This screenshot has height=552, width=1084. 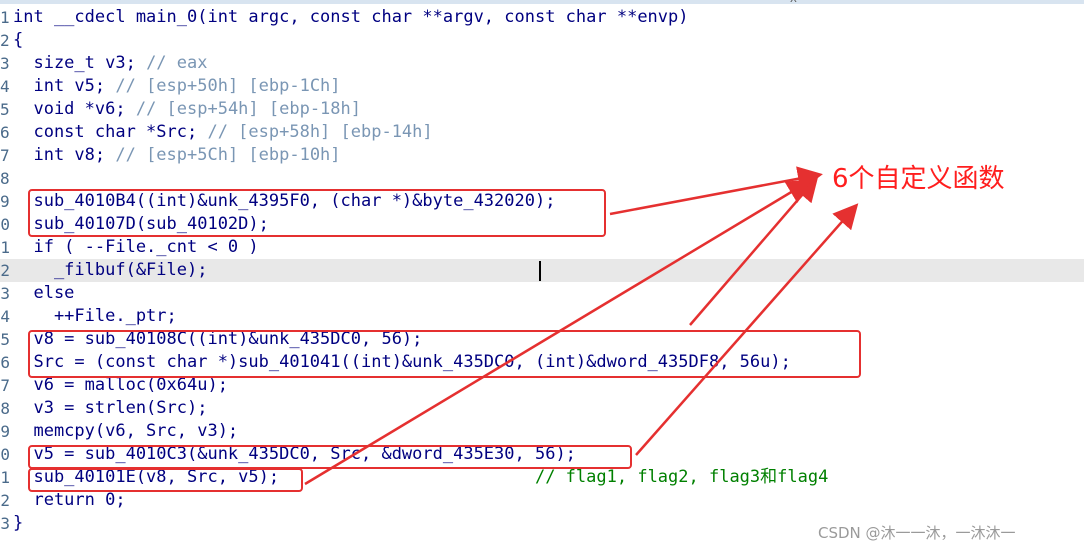 I want to click on watermark: CSDN @沐一一沐，一沐沐一, so click(x=917, y=533).